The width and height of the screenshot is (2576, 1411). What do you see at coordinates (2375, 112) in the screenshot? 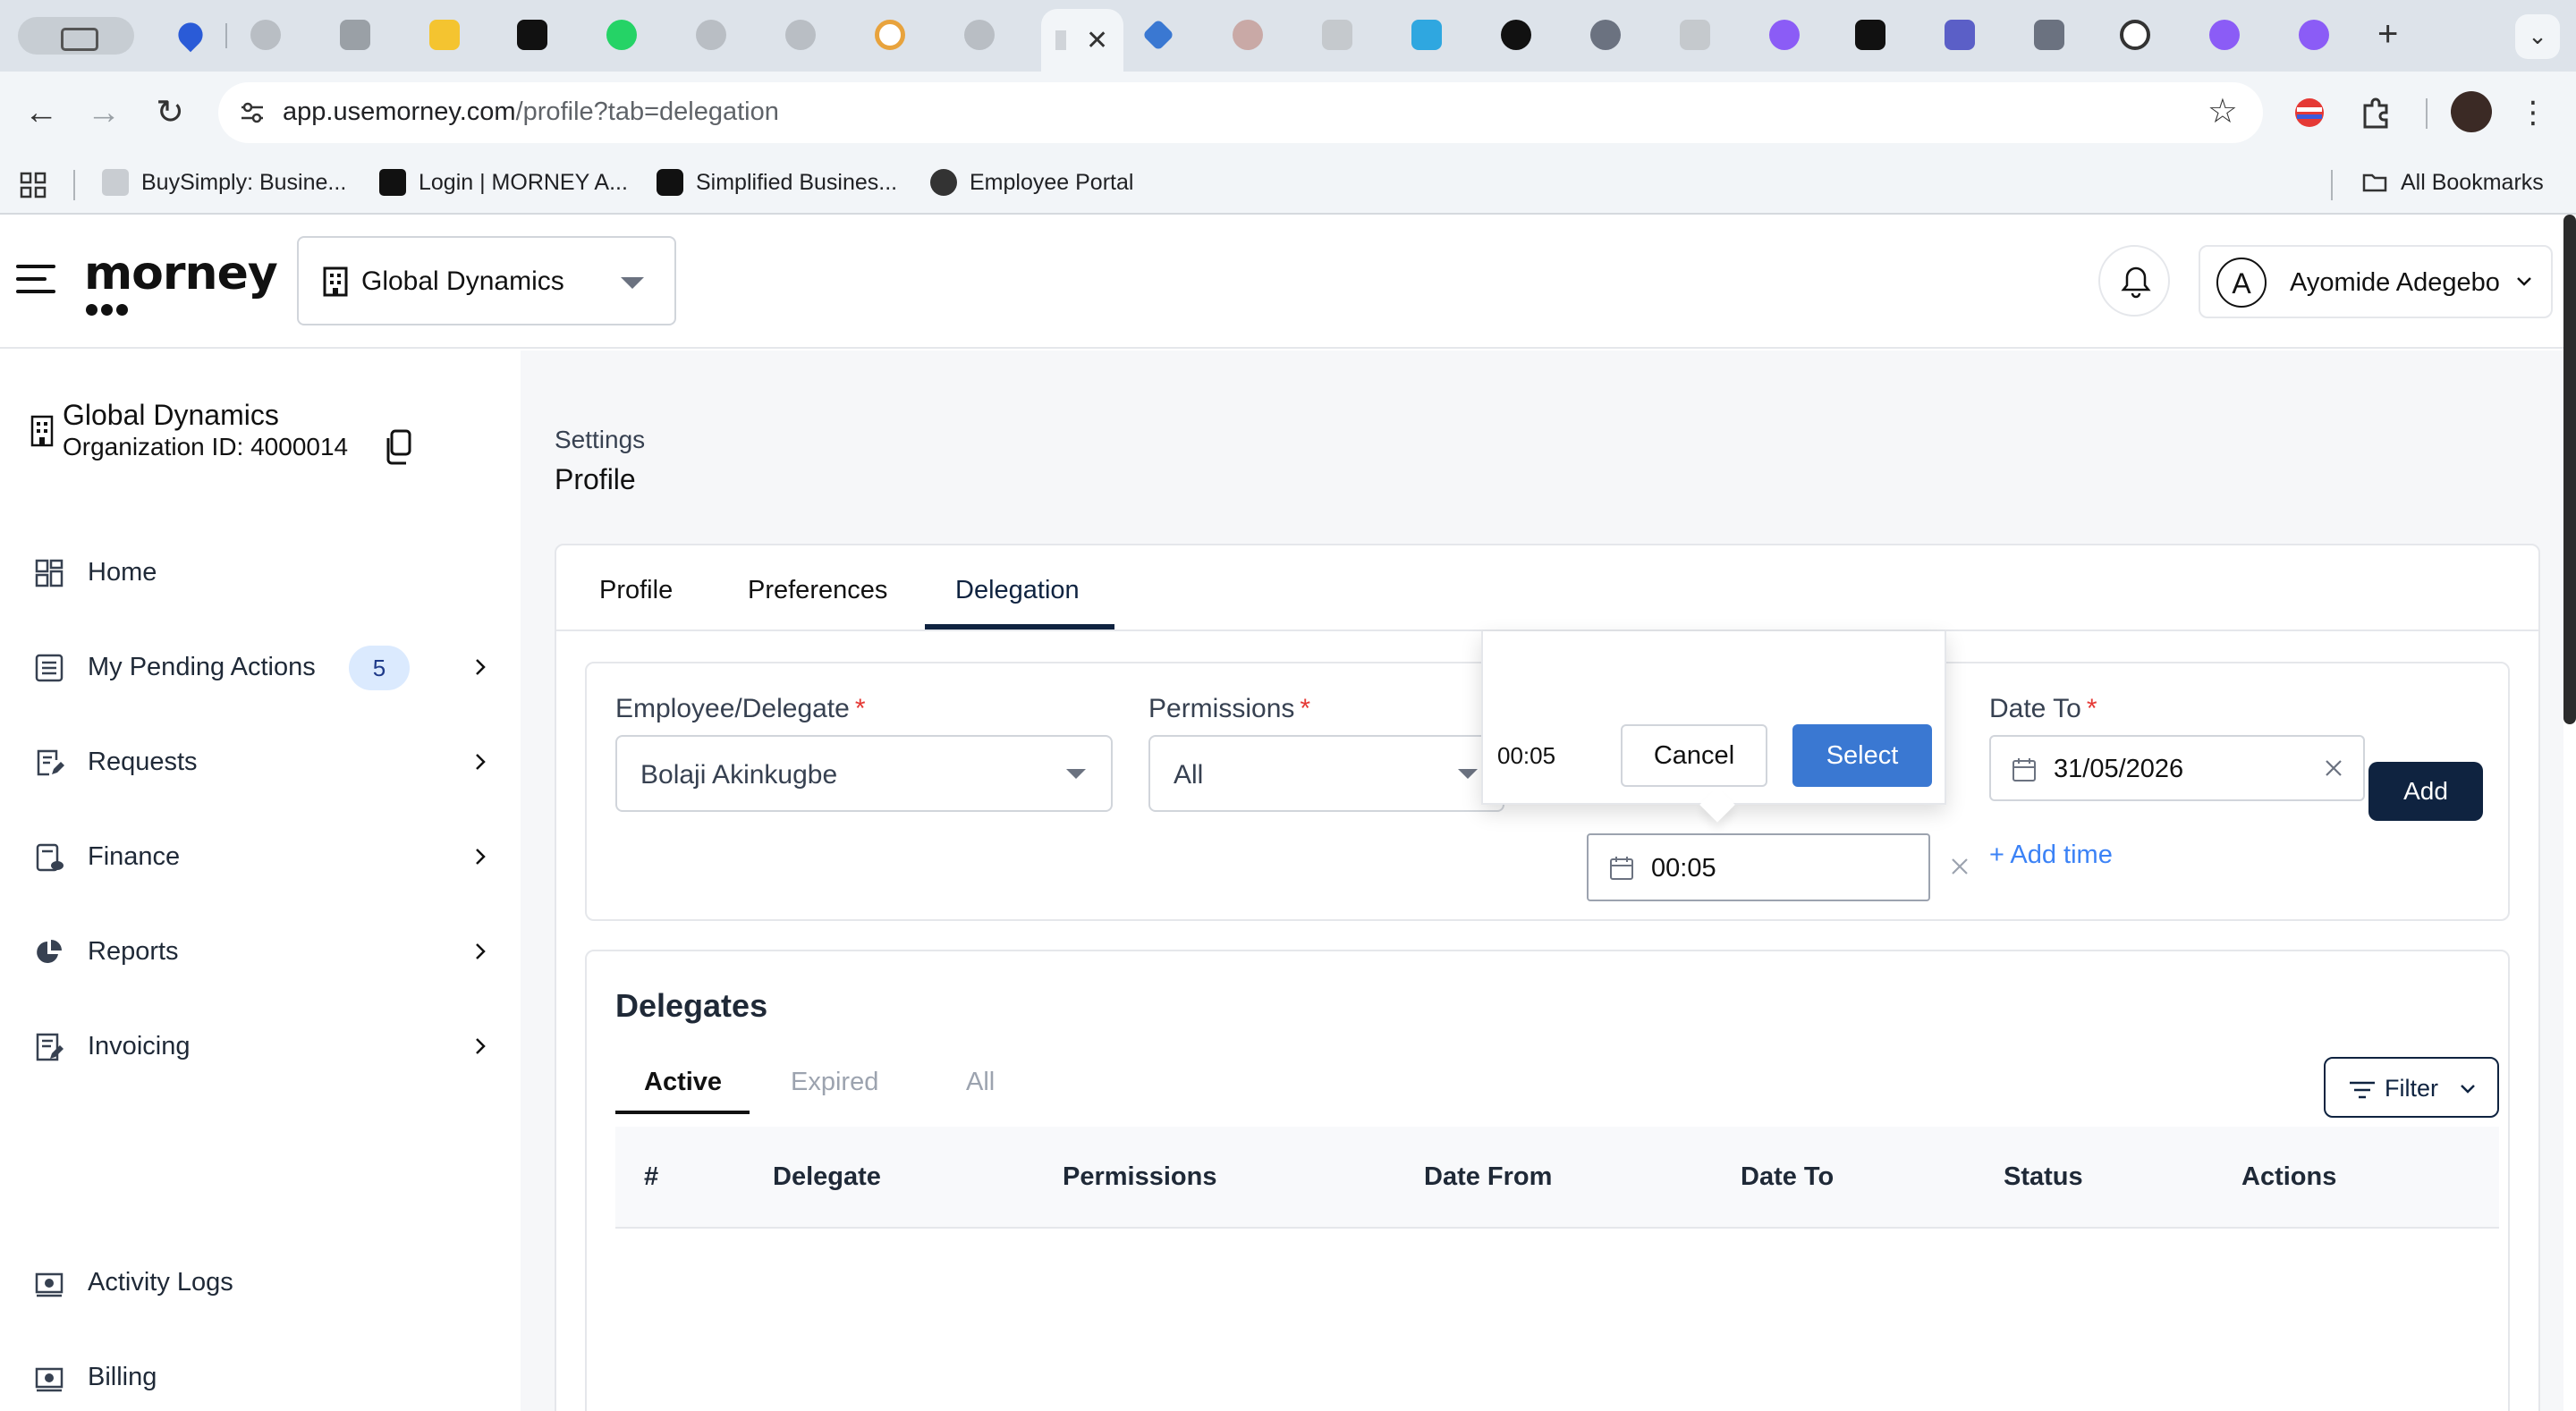
I see `extensions-puzzle-icon` at bounding box center [2375, 112].